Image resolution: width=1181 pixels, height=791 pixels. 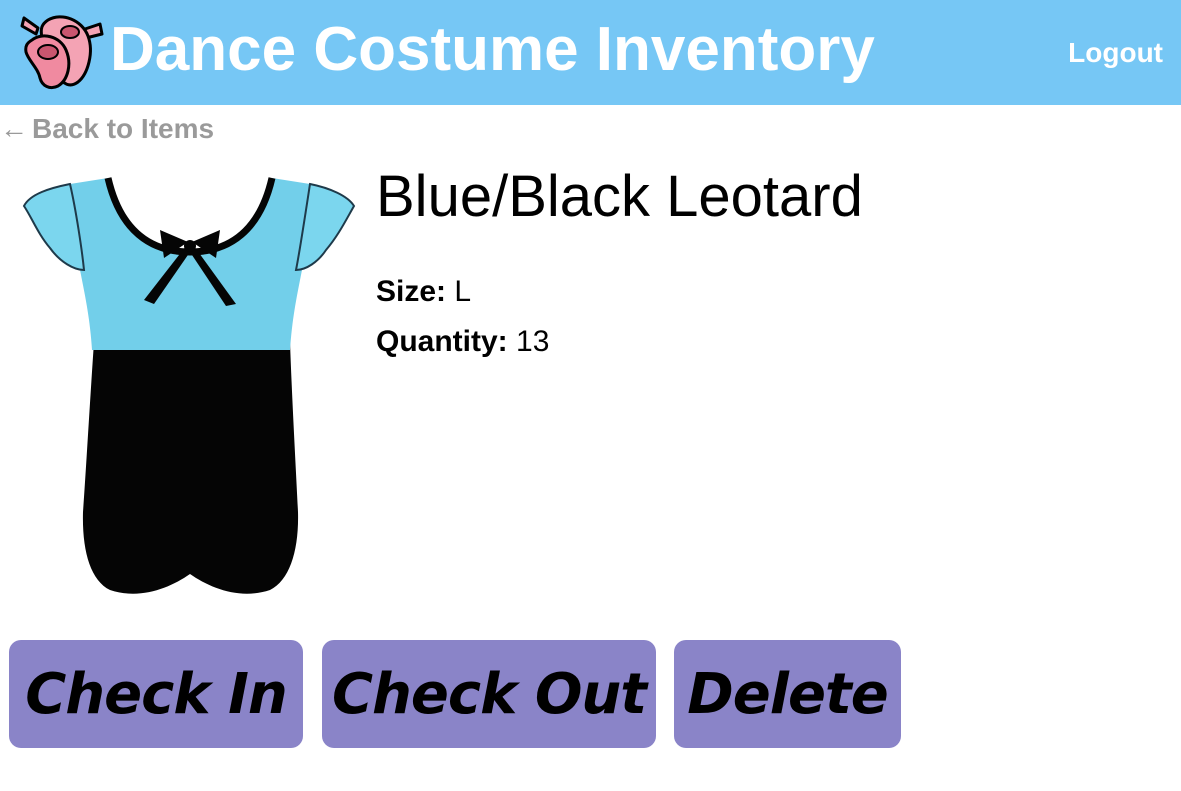 I want to click on quantity-row: Quantity: 13, so click(x=462, y=342).